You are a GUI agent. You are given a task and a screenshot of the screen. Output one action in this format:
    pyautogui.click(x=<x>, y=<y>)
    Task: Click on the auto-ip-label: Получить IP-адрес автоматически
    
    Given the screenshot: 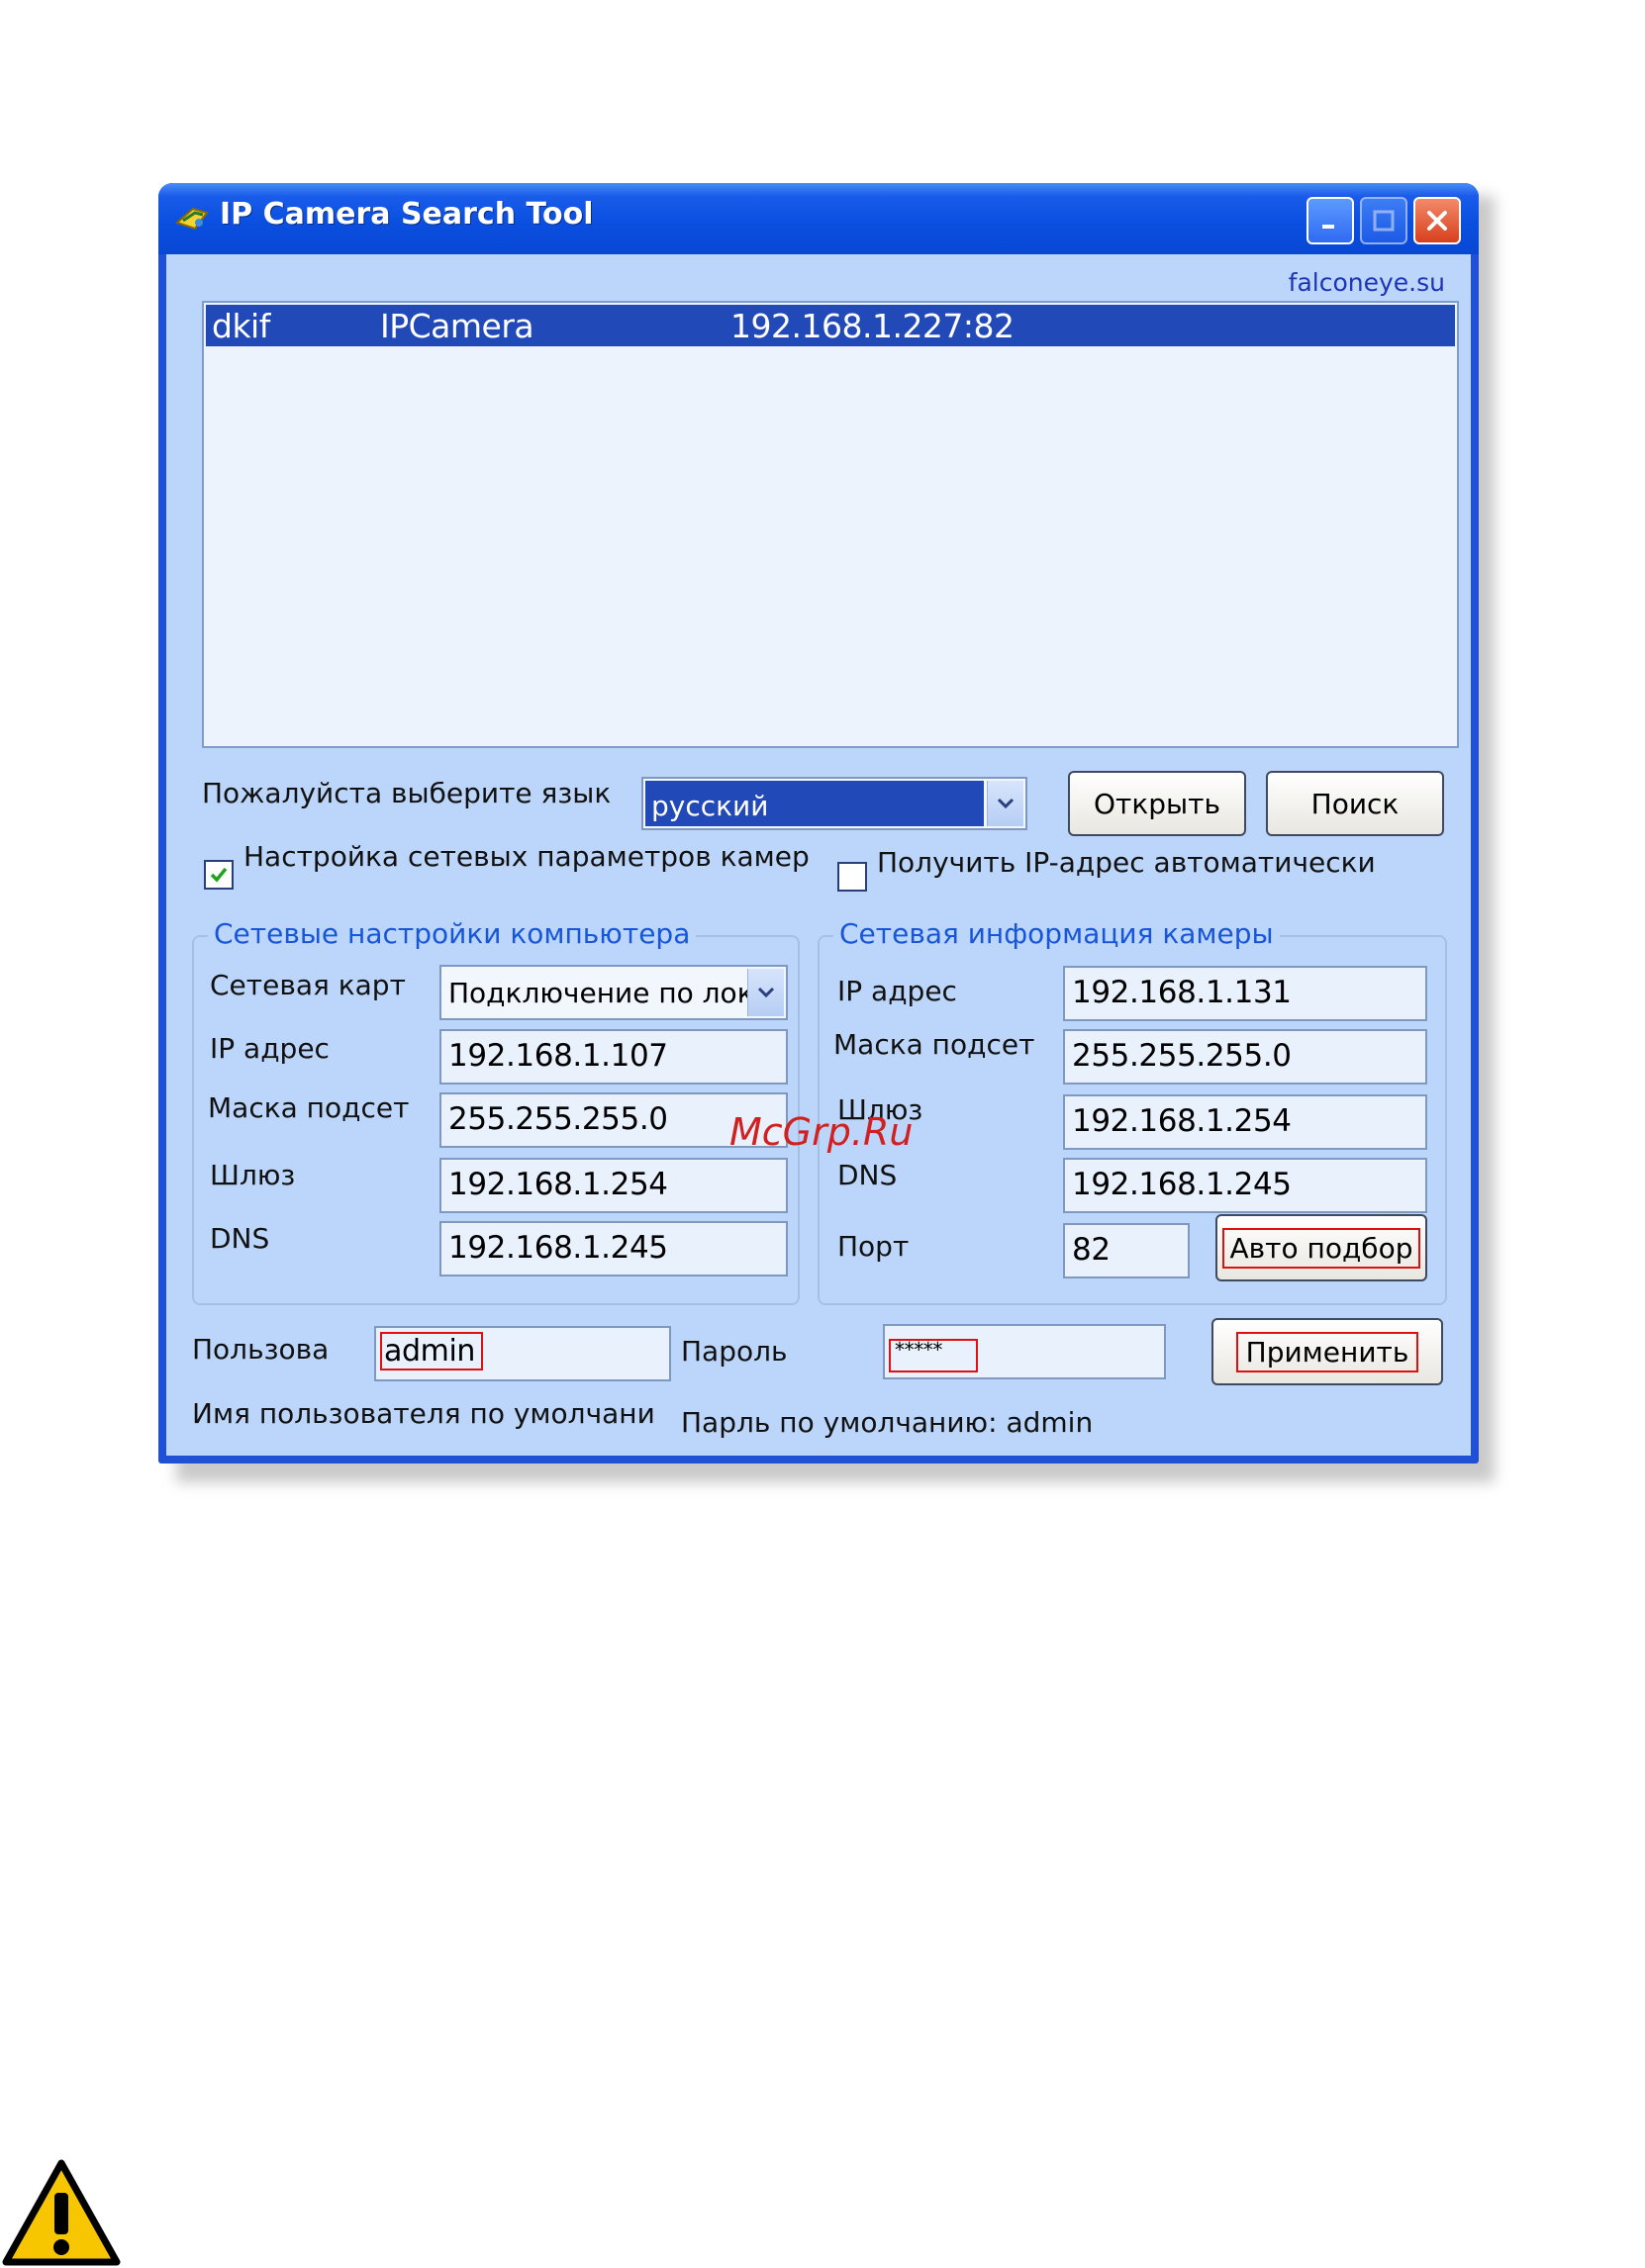 What is the action you would take?
    pyautogui.click(x=1126, y=863)
    